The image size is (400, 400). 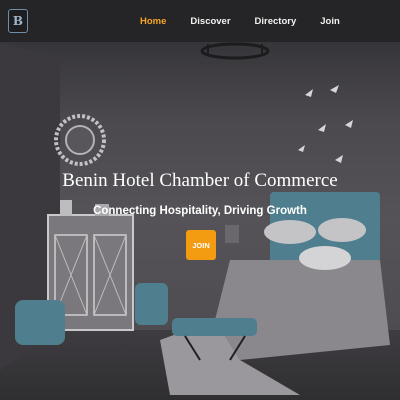 What do you see at coordinates (325, 124) in the screenshot?
I see `birds-decor` at bounding box center [325, 124].